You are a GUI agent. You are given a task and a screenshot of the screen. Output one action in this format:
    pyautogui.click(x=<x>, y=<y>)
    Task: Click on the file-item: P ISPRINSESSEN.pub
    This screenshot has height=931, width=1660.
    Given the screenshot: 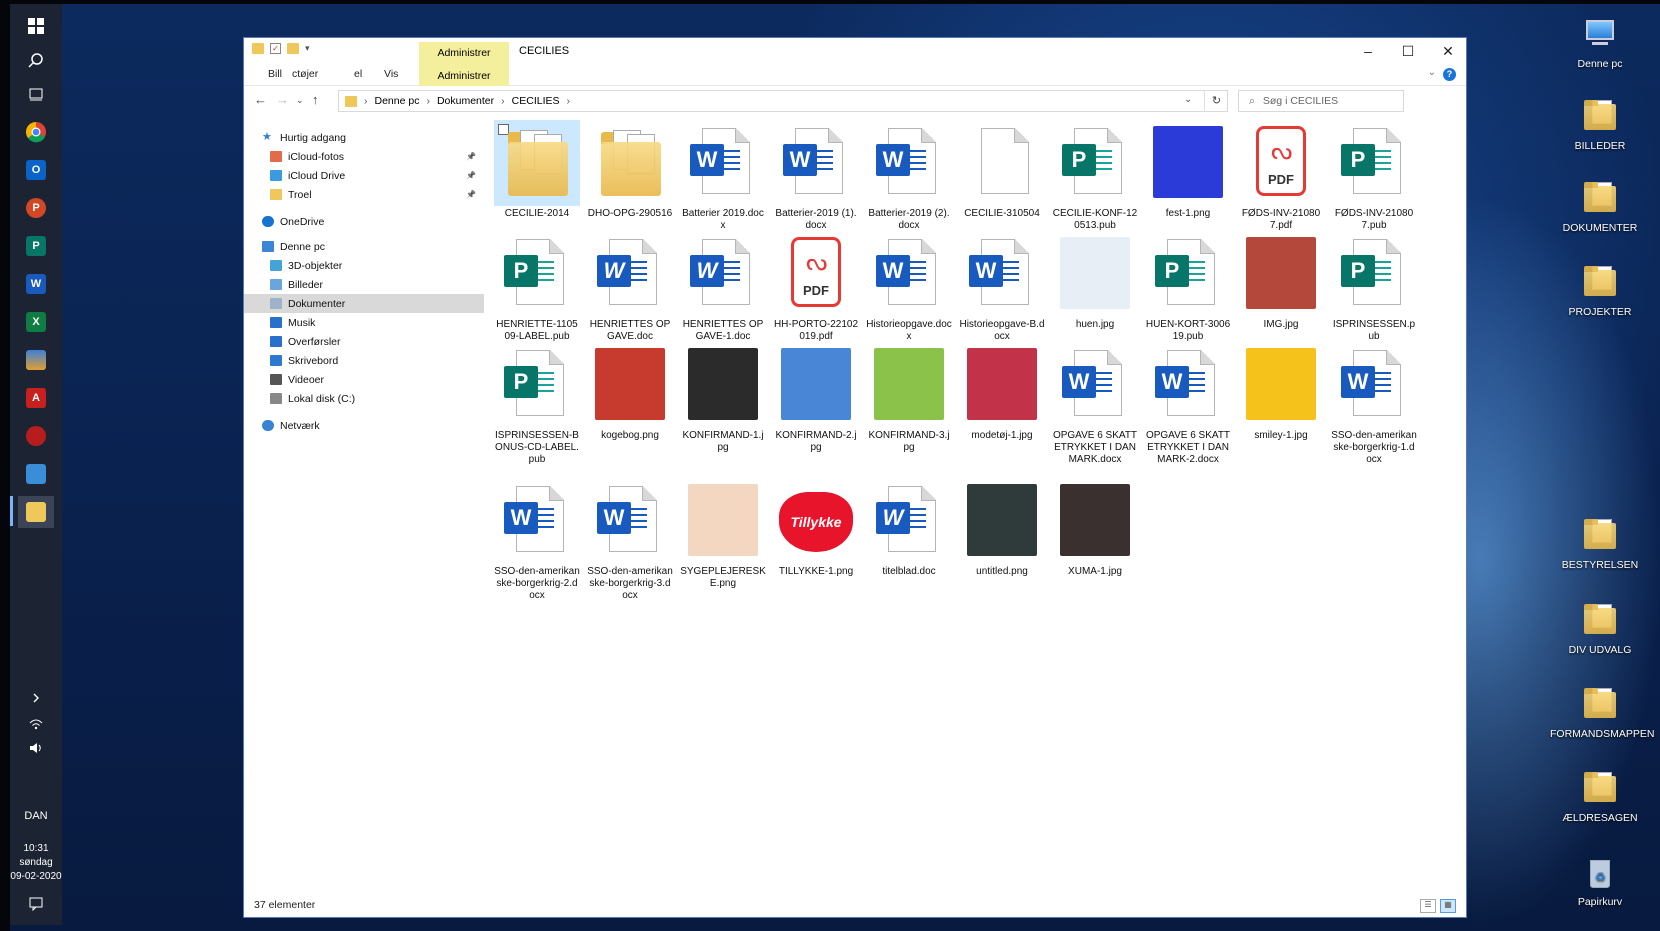 What is the action you would take?
    pyautogui.click(x=1374, y=287)
    